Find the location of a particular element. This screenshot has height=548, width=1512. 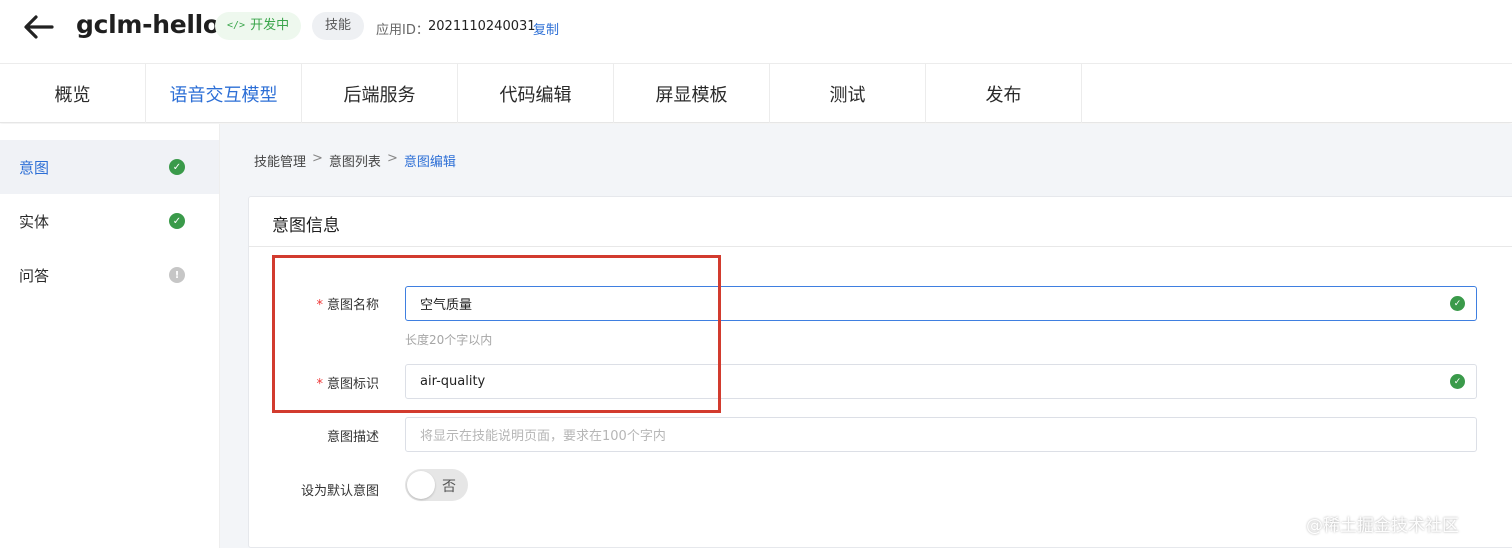

sidebar-item-intent: 意图 ✓ is located at coordinates (109, 167).